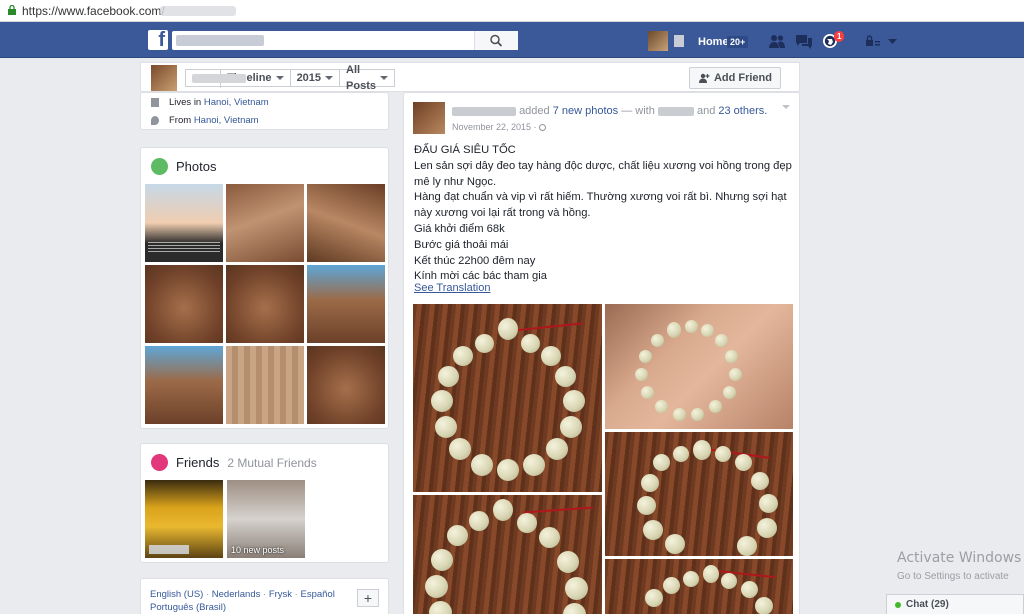 The height and width of the screenshot is (614, 1024). I want to click on language-link-english: English (US), so click(176, 594).